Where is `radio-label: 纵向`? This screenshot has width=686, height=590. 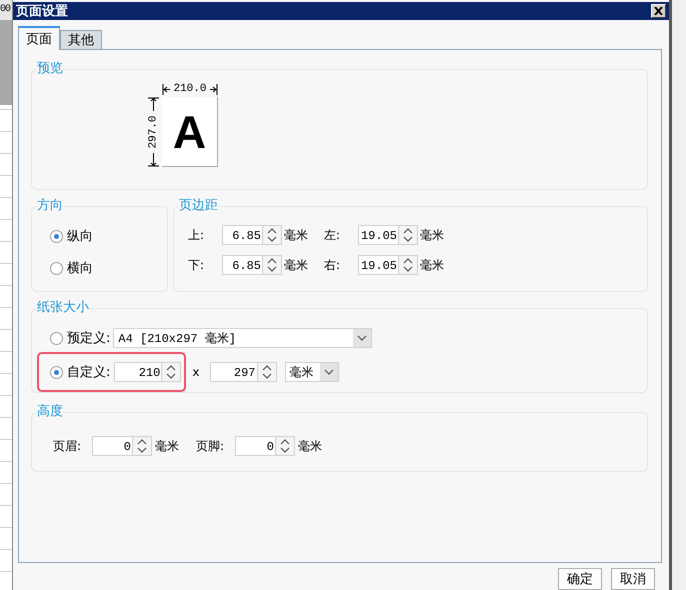 radio-label: 纵向 is located at coordinates (80, 236).